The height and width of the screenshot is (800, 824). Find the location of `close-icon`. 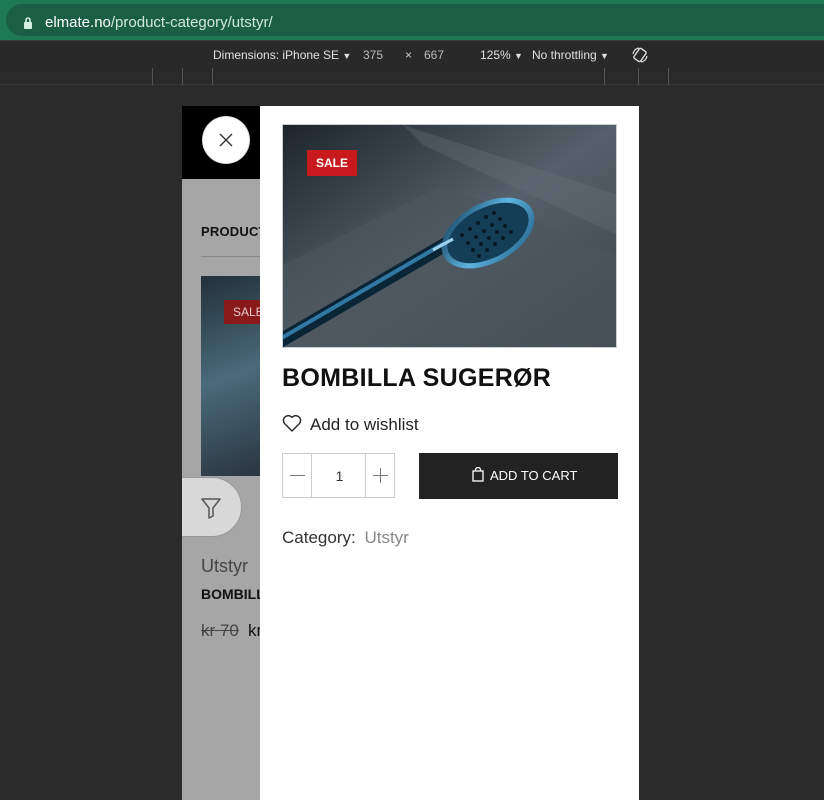

close-icon is located at coordinates (226, 140).